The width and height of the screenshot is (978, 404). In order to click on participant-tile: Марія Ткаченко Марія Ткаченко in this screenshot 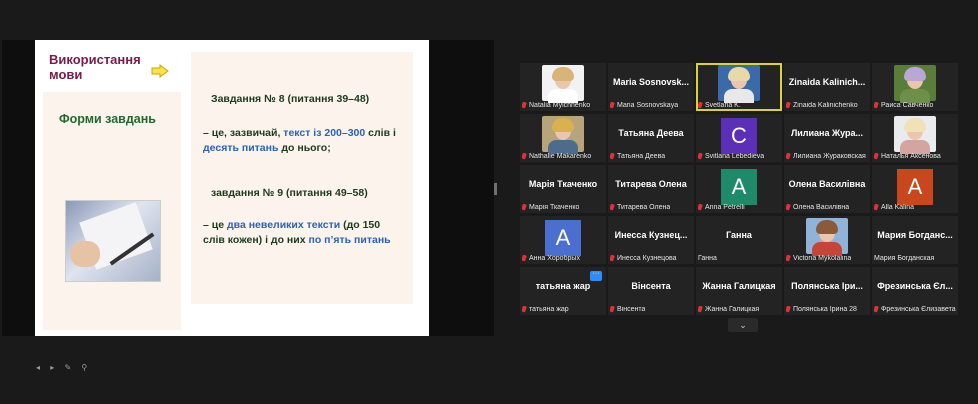, I will do `click(563, 189)`.